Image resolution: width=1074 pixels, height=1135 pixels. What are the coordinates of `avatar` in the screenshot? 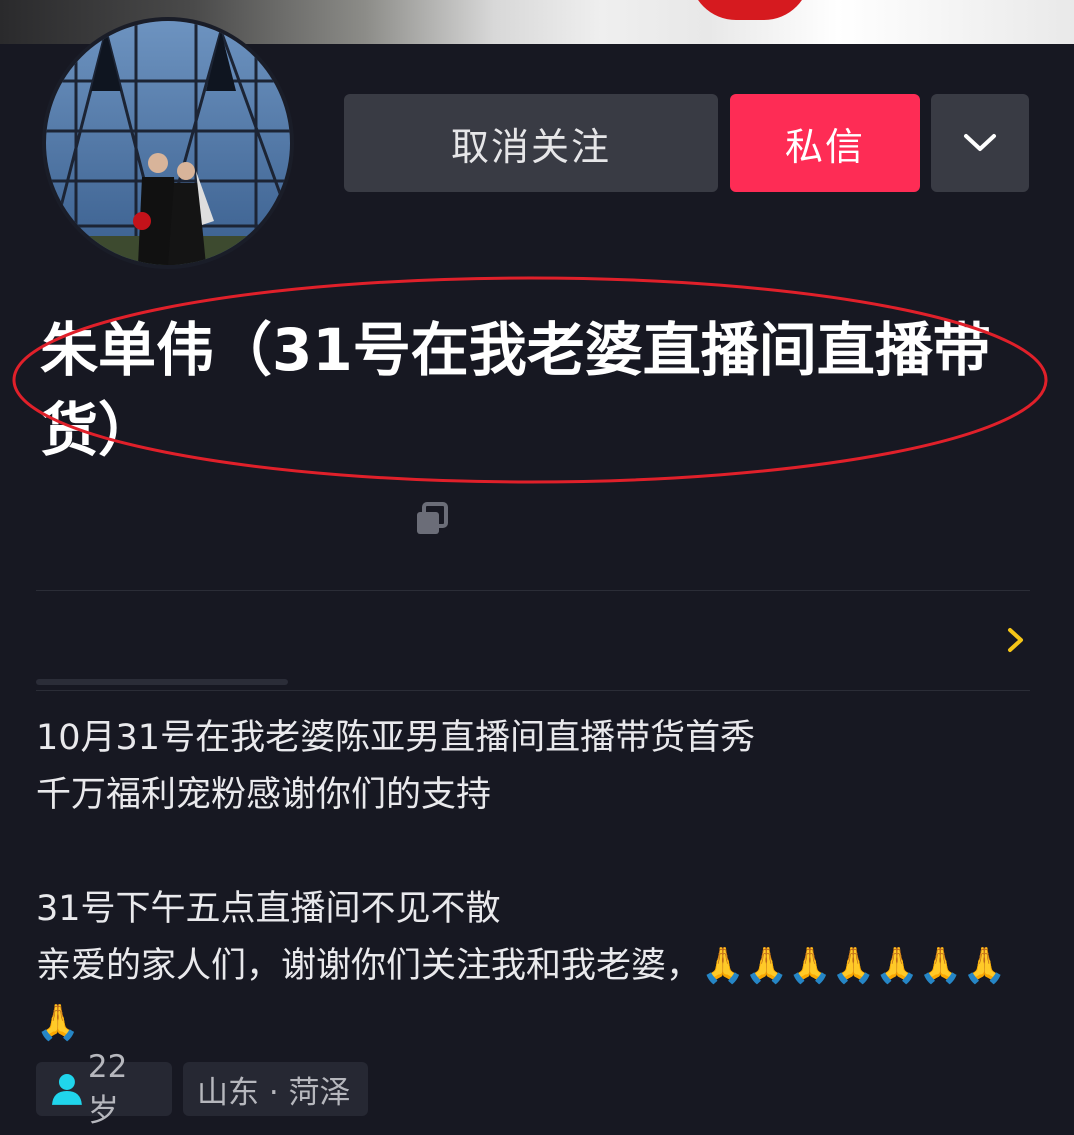 It's located at (168, 143).